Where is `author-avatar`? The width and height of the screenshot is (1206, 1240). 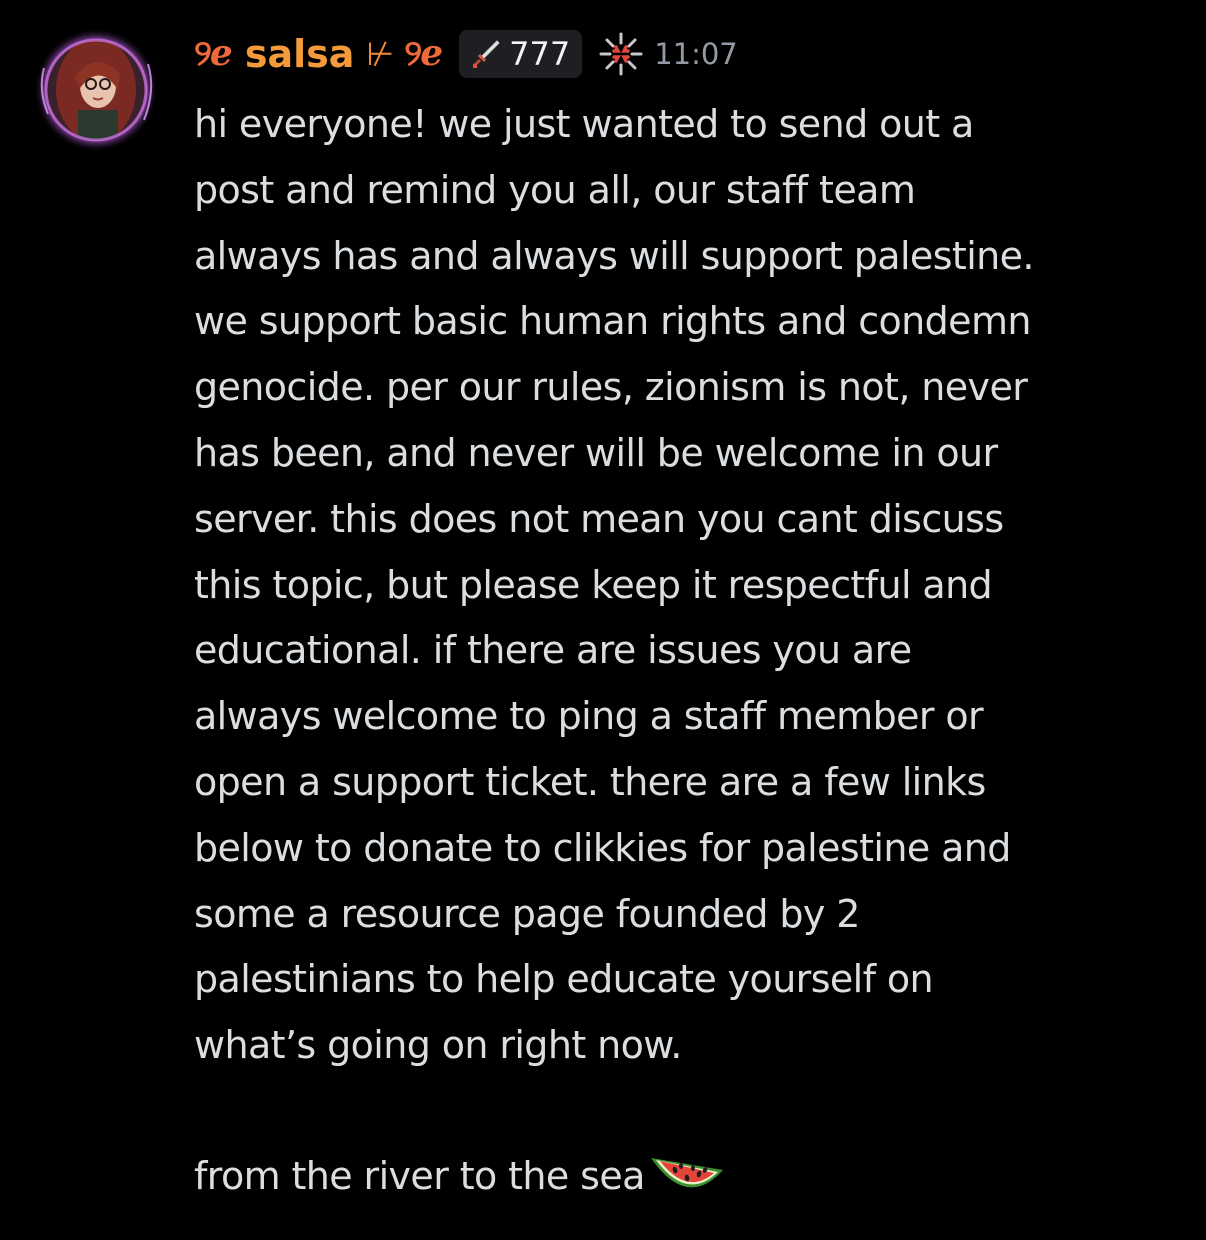
author-avatar is located at coordinates (96, 90).